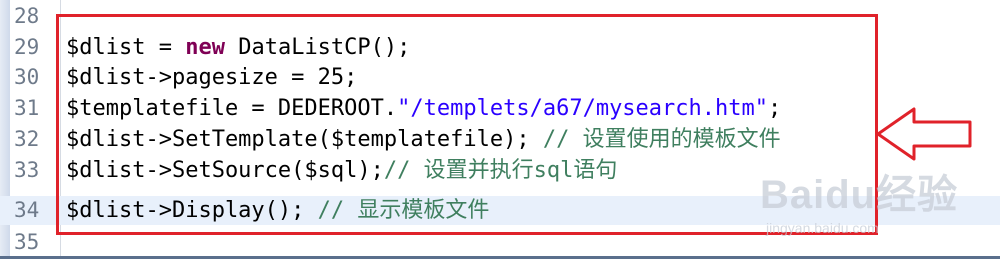 Image resolution: width=1000 pixels, height=259 pixels. I want to click on line-number: 28, so click(27, 16).